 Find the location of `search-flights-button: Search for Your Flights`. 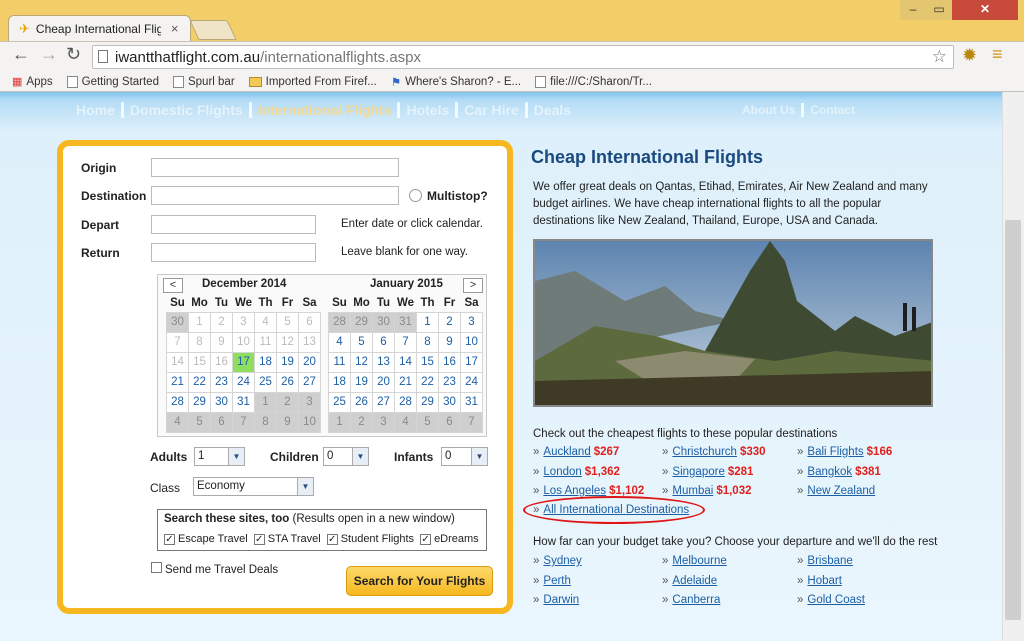

search-flights-button: Search for Your Flights is located at coordinates (419, 581).